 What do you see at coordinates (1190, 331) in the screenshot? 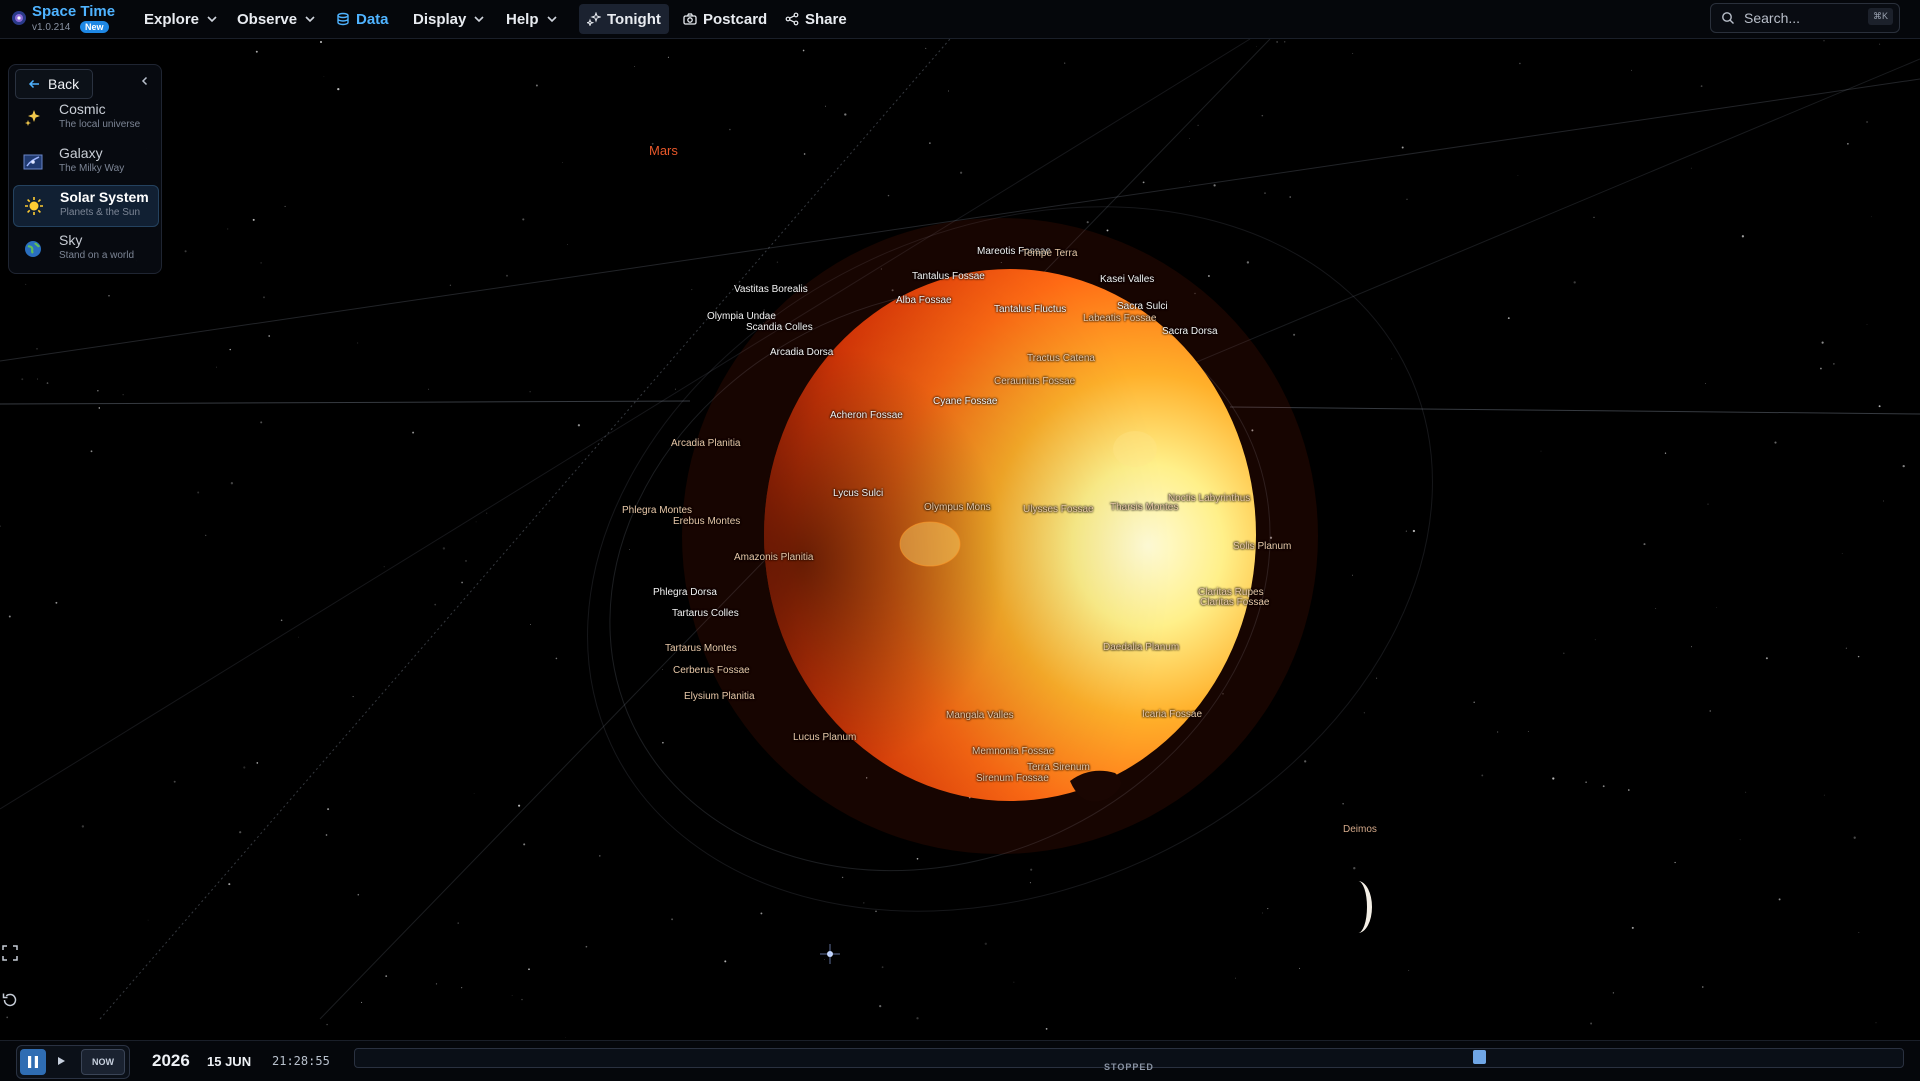
I see `feature-label: Sacra Dorsa` at bounding box center [1190, 331].